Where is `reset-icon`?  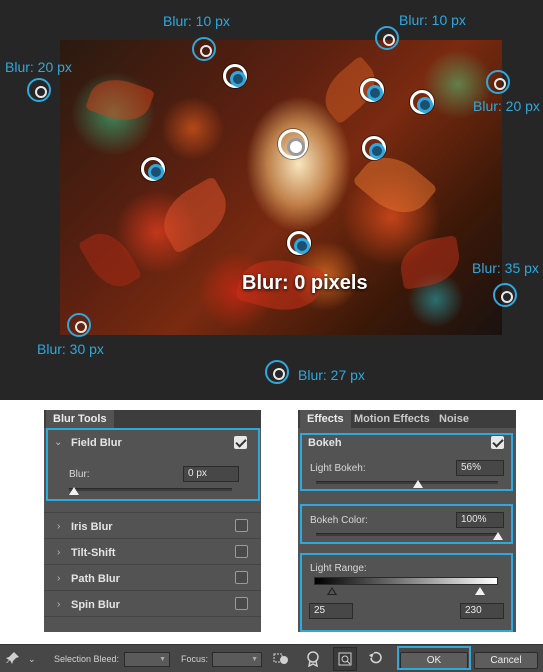
reset-icon is located at coordinates (375, 659).